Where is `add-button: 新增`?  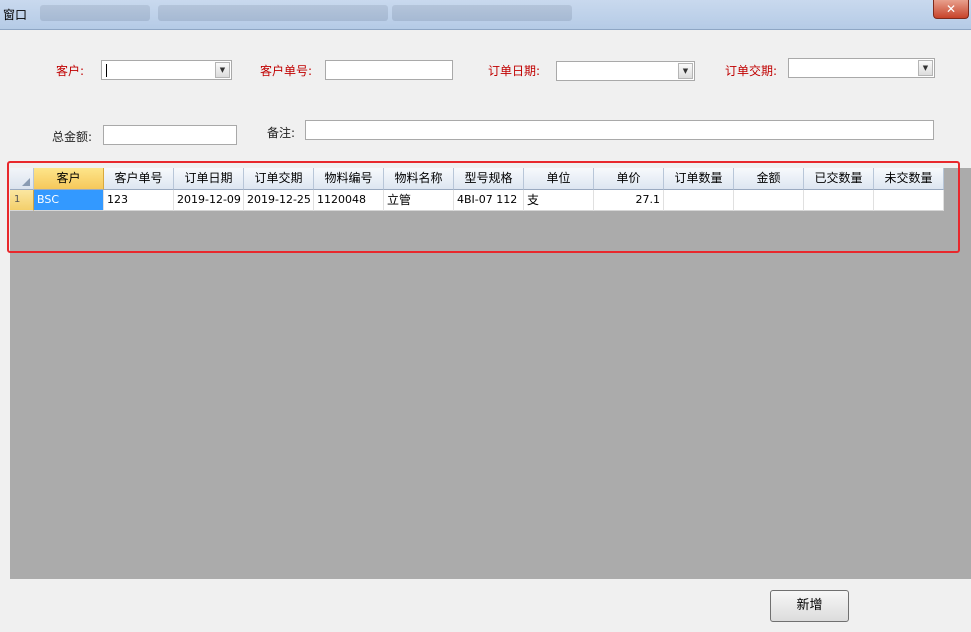 add-button: 新增 is located at coordinates (809, 606).